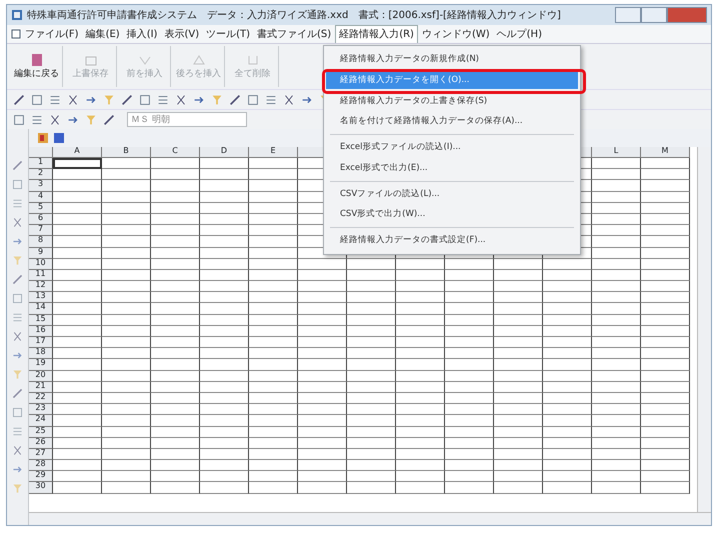 The height and width of the screenshot is (533, 718). Describe the element at coordinates (17, 393) in the screenshot. I see `pencil-icon` at that location.